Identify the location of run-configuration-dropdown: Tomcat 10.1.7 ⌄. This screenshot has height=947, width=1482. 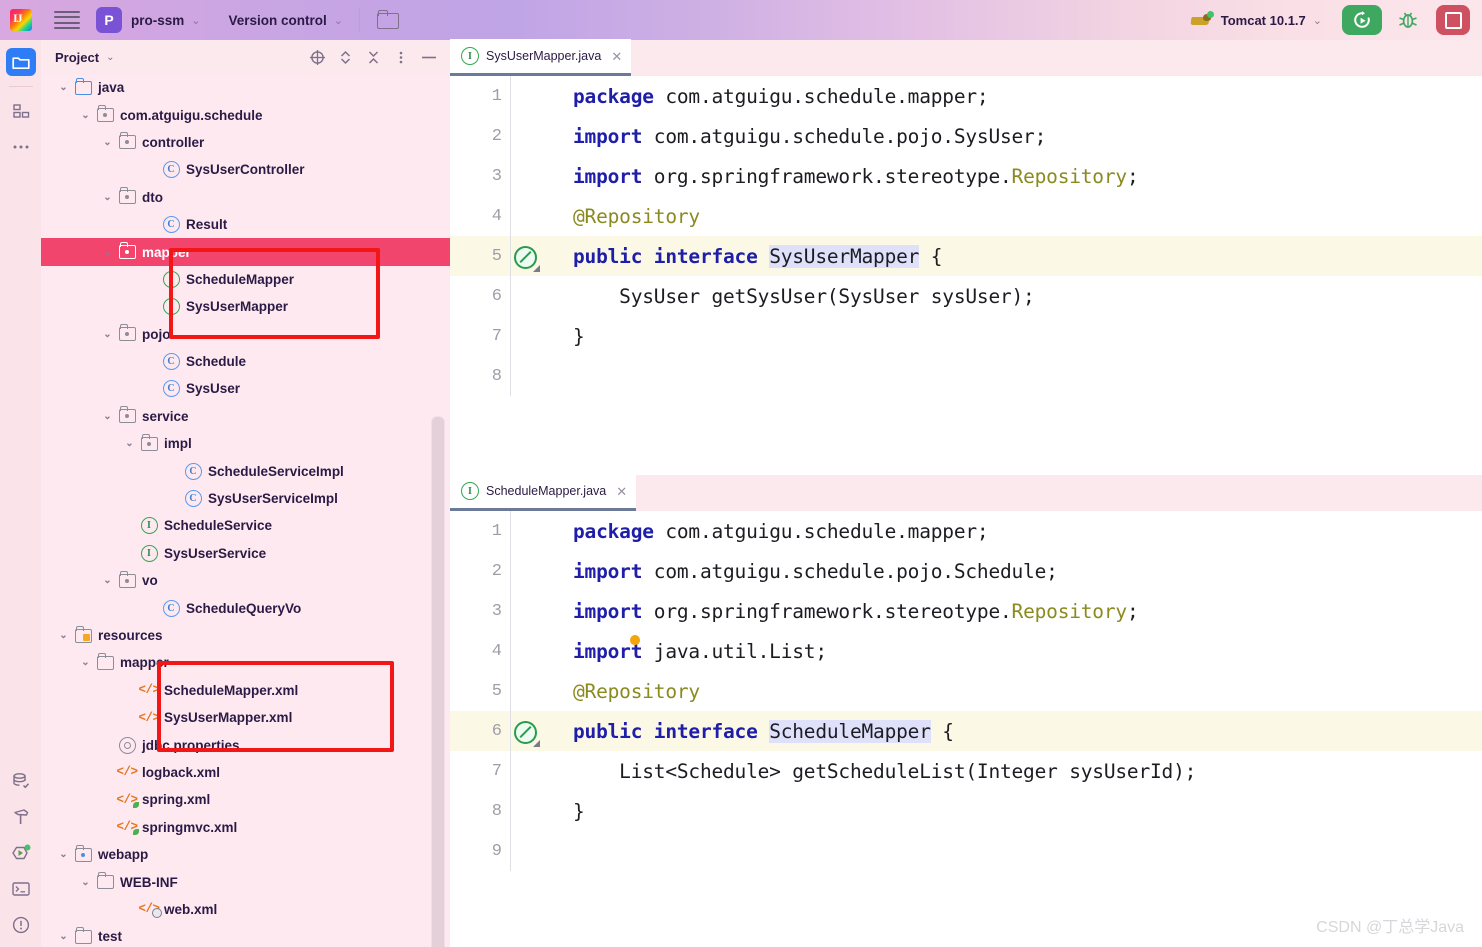
(1271, 20).